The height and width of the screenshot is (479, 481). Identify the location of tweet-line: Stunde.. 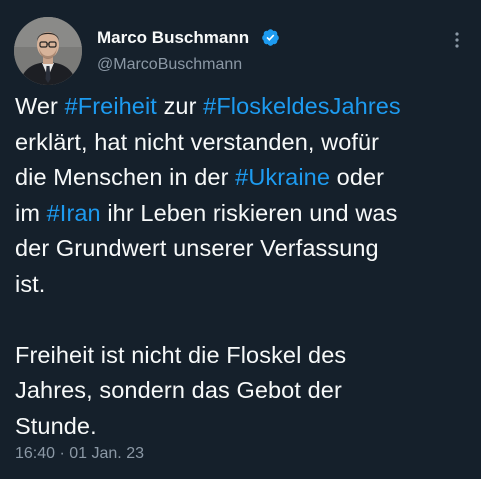
(245, 427).